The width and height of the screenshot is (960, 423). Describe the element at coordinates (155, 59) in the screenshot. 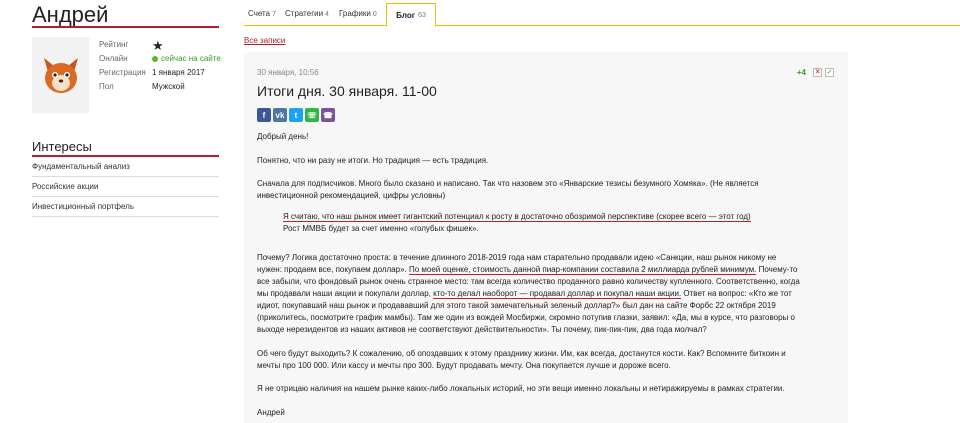

I see `online-dot-icon` at that location.